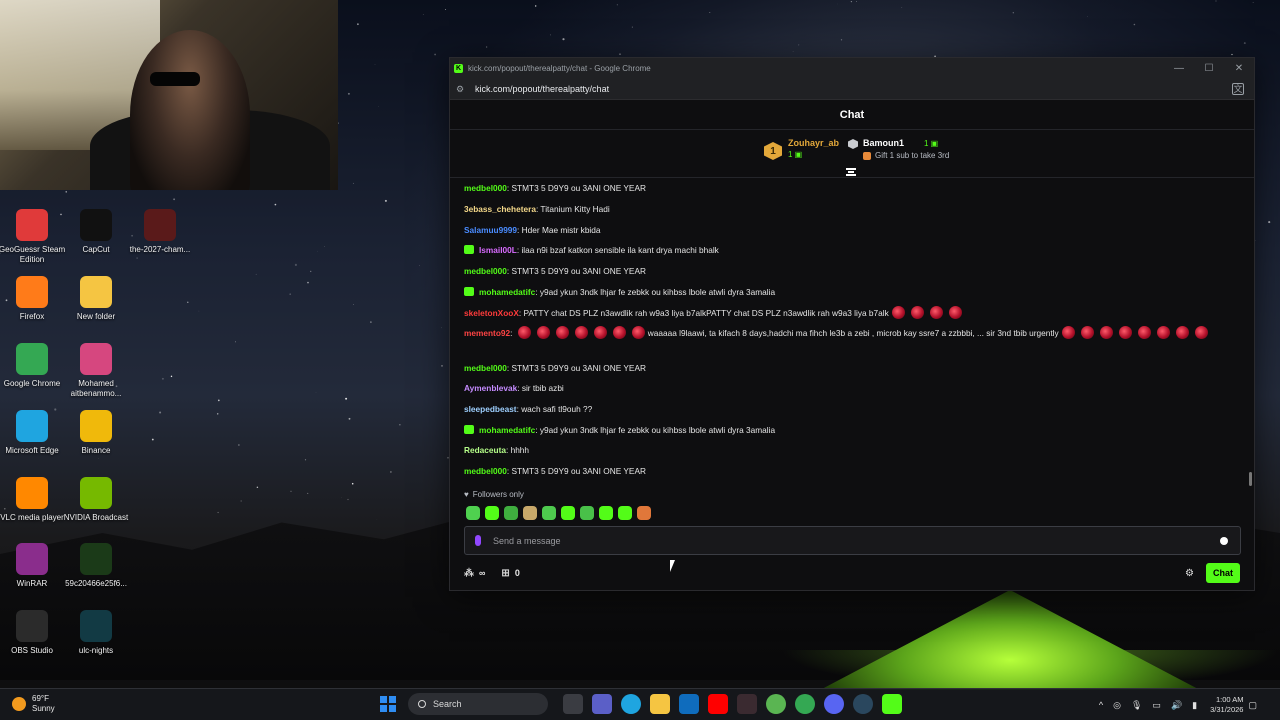 Image resolution: width=1280 pixels, height=720 pixels. What do you see at coordinates (856, 540) in the screenshot?
I see `message-input` at bounding box center [856, 540].